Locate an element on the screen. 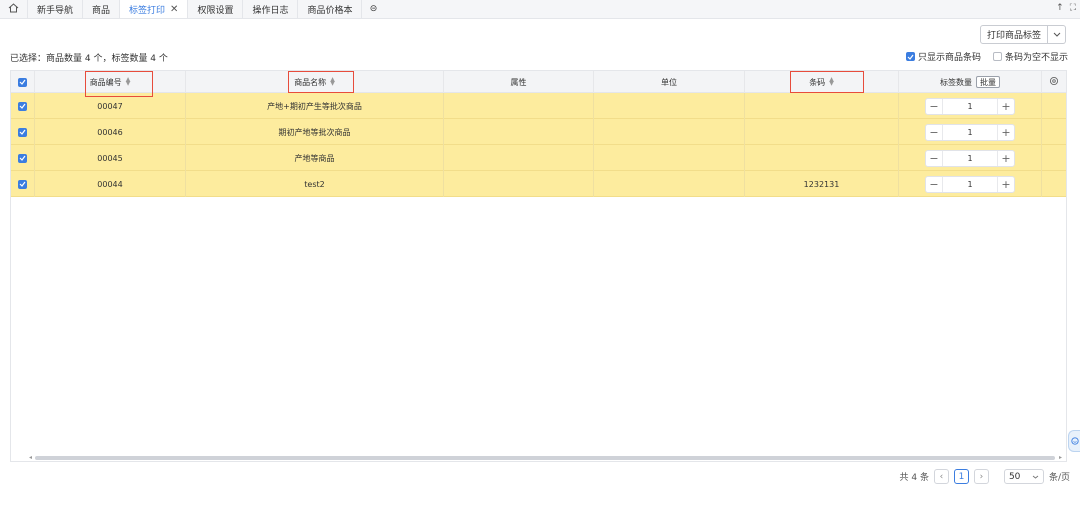 Image resolution: width=1080 pixels, height=516 pixels. table-row: 00047 产地+期初产生等批次商品 − 1 + is located at coordinates (538, 106).